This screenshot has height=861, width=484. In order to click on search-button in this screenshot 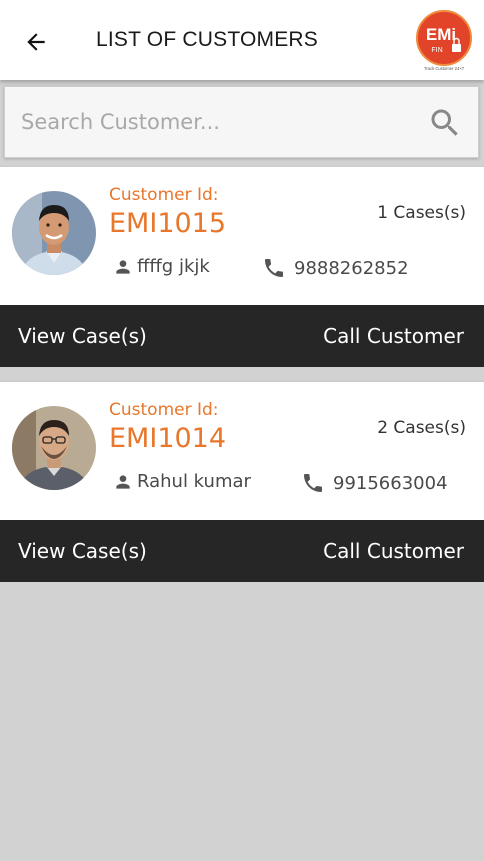, I will do `click(445, 123)`.